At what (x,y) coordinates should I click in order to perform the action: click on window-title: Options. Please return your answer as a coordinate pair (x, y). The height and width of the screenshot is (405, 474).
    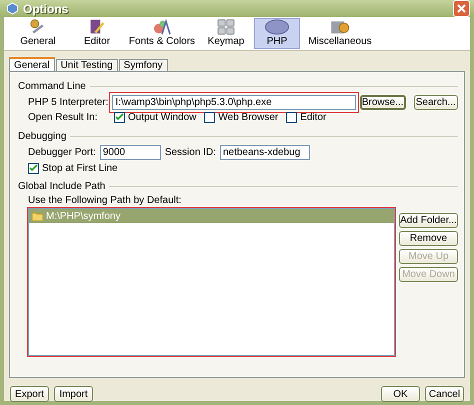
    Looking at the image, I should click on (46, 9).